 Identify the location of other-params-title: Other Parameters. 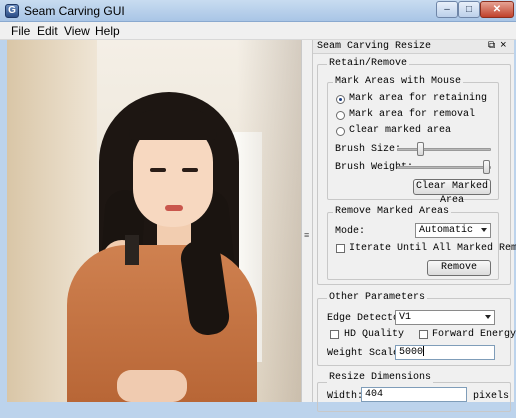
(377, 297).